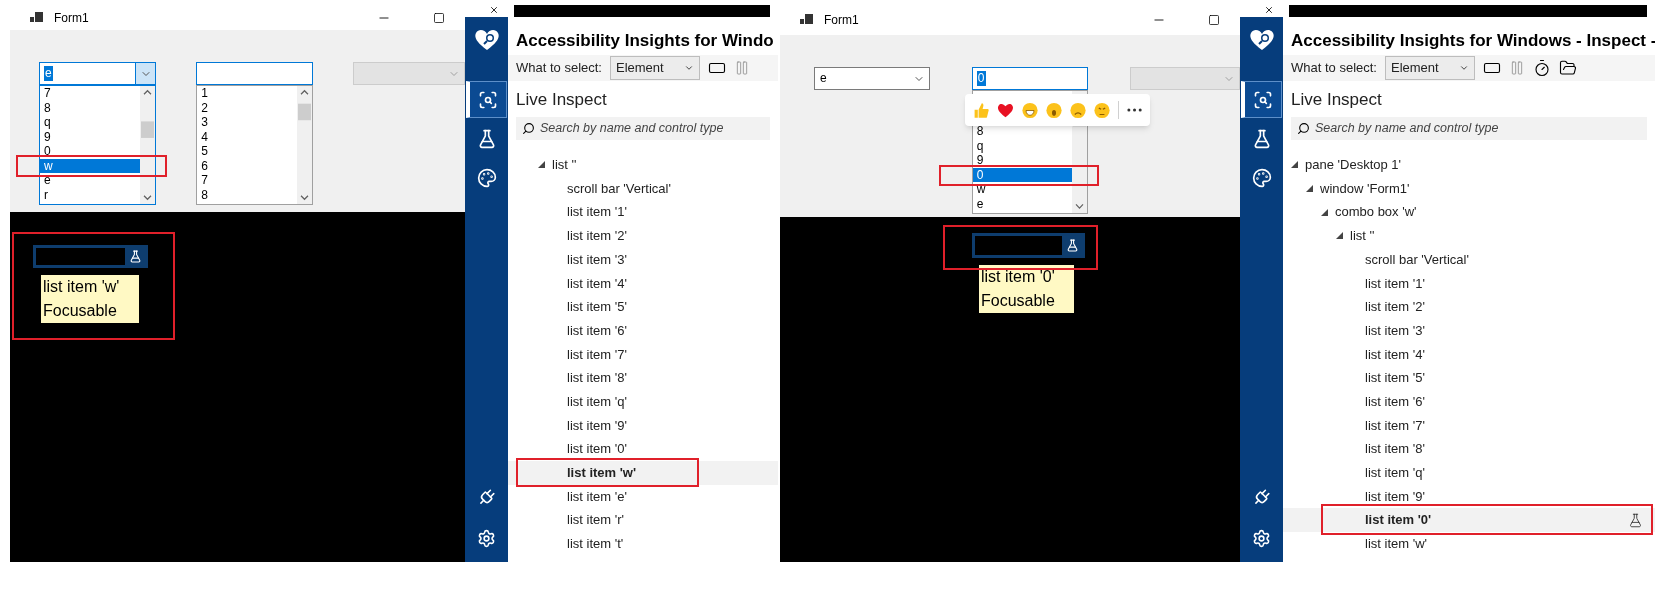 The image size is (1655, 590). I want to click on tree-item: pane 'Desktop 1', so click(1469, 165).